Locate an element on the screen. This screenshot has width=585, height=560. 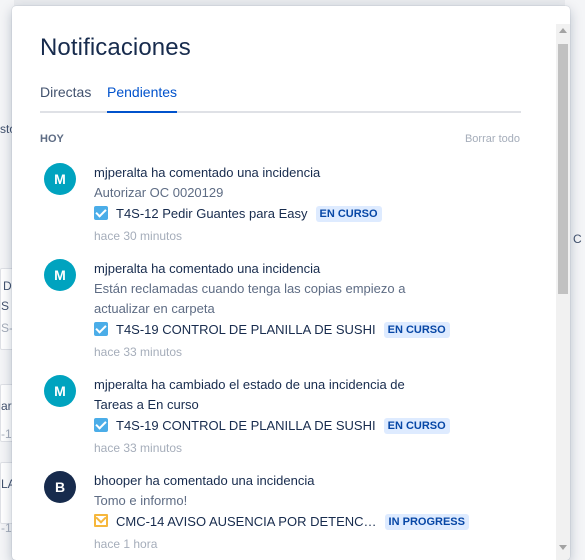
notification-time: hace 1 hora is located at coordinates (126, 544).